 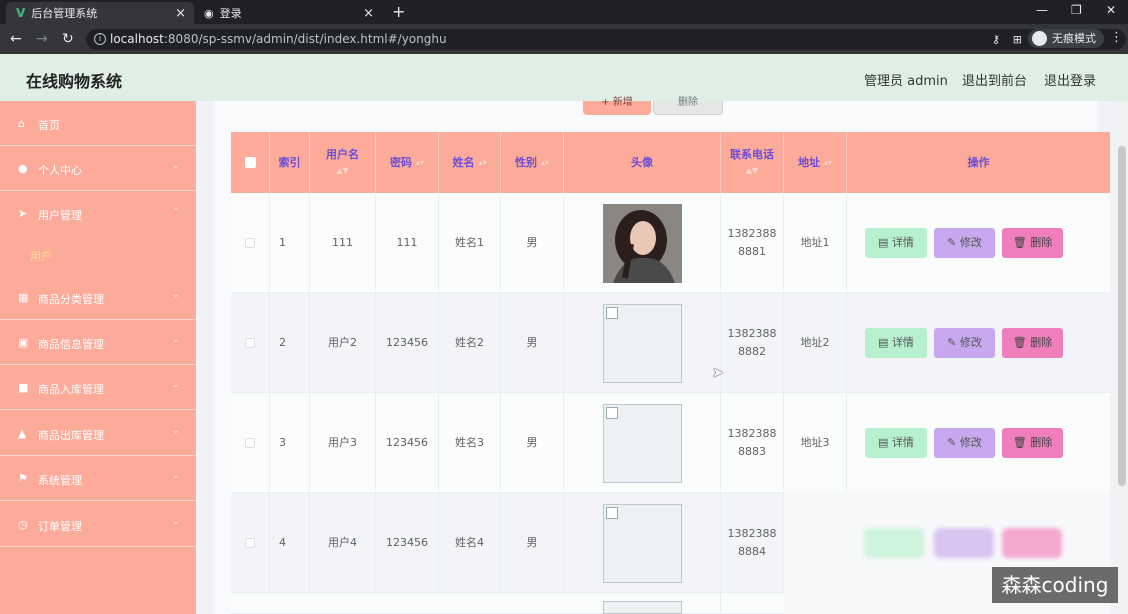 What do you see at coordinates (994, 79) in the screenshot?
I see `back-to-front-link: 退出到前台` at bounding box center [994, 79].